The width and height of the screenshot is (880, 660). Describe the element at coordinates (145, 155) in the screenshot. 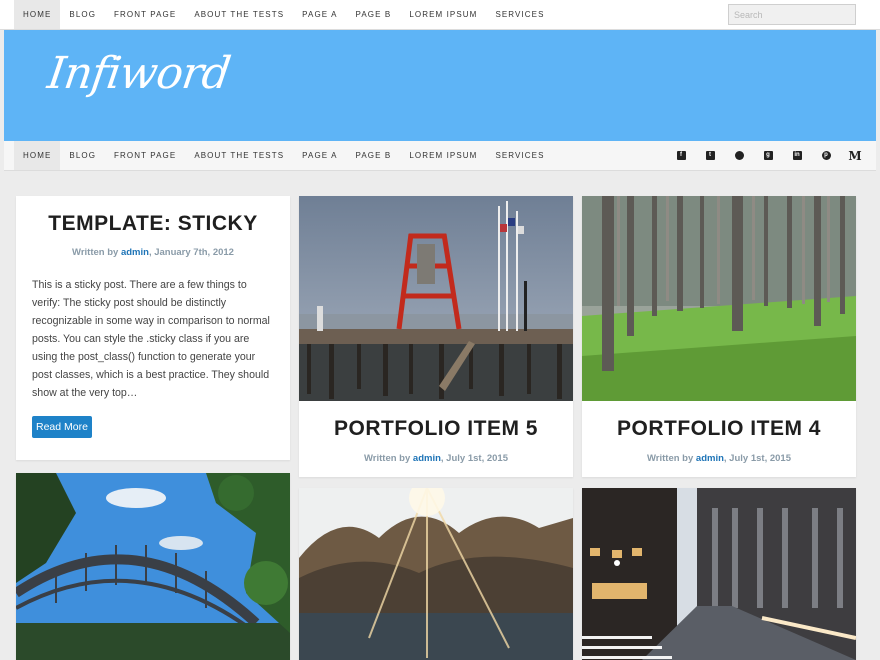

I see `main-nav-front-page: Front Page` at that location.